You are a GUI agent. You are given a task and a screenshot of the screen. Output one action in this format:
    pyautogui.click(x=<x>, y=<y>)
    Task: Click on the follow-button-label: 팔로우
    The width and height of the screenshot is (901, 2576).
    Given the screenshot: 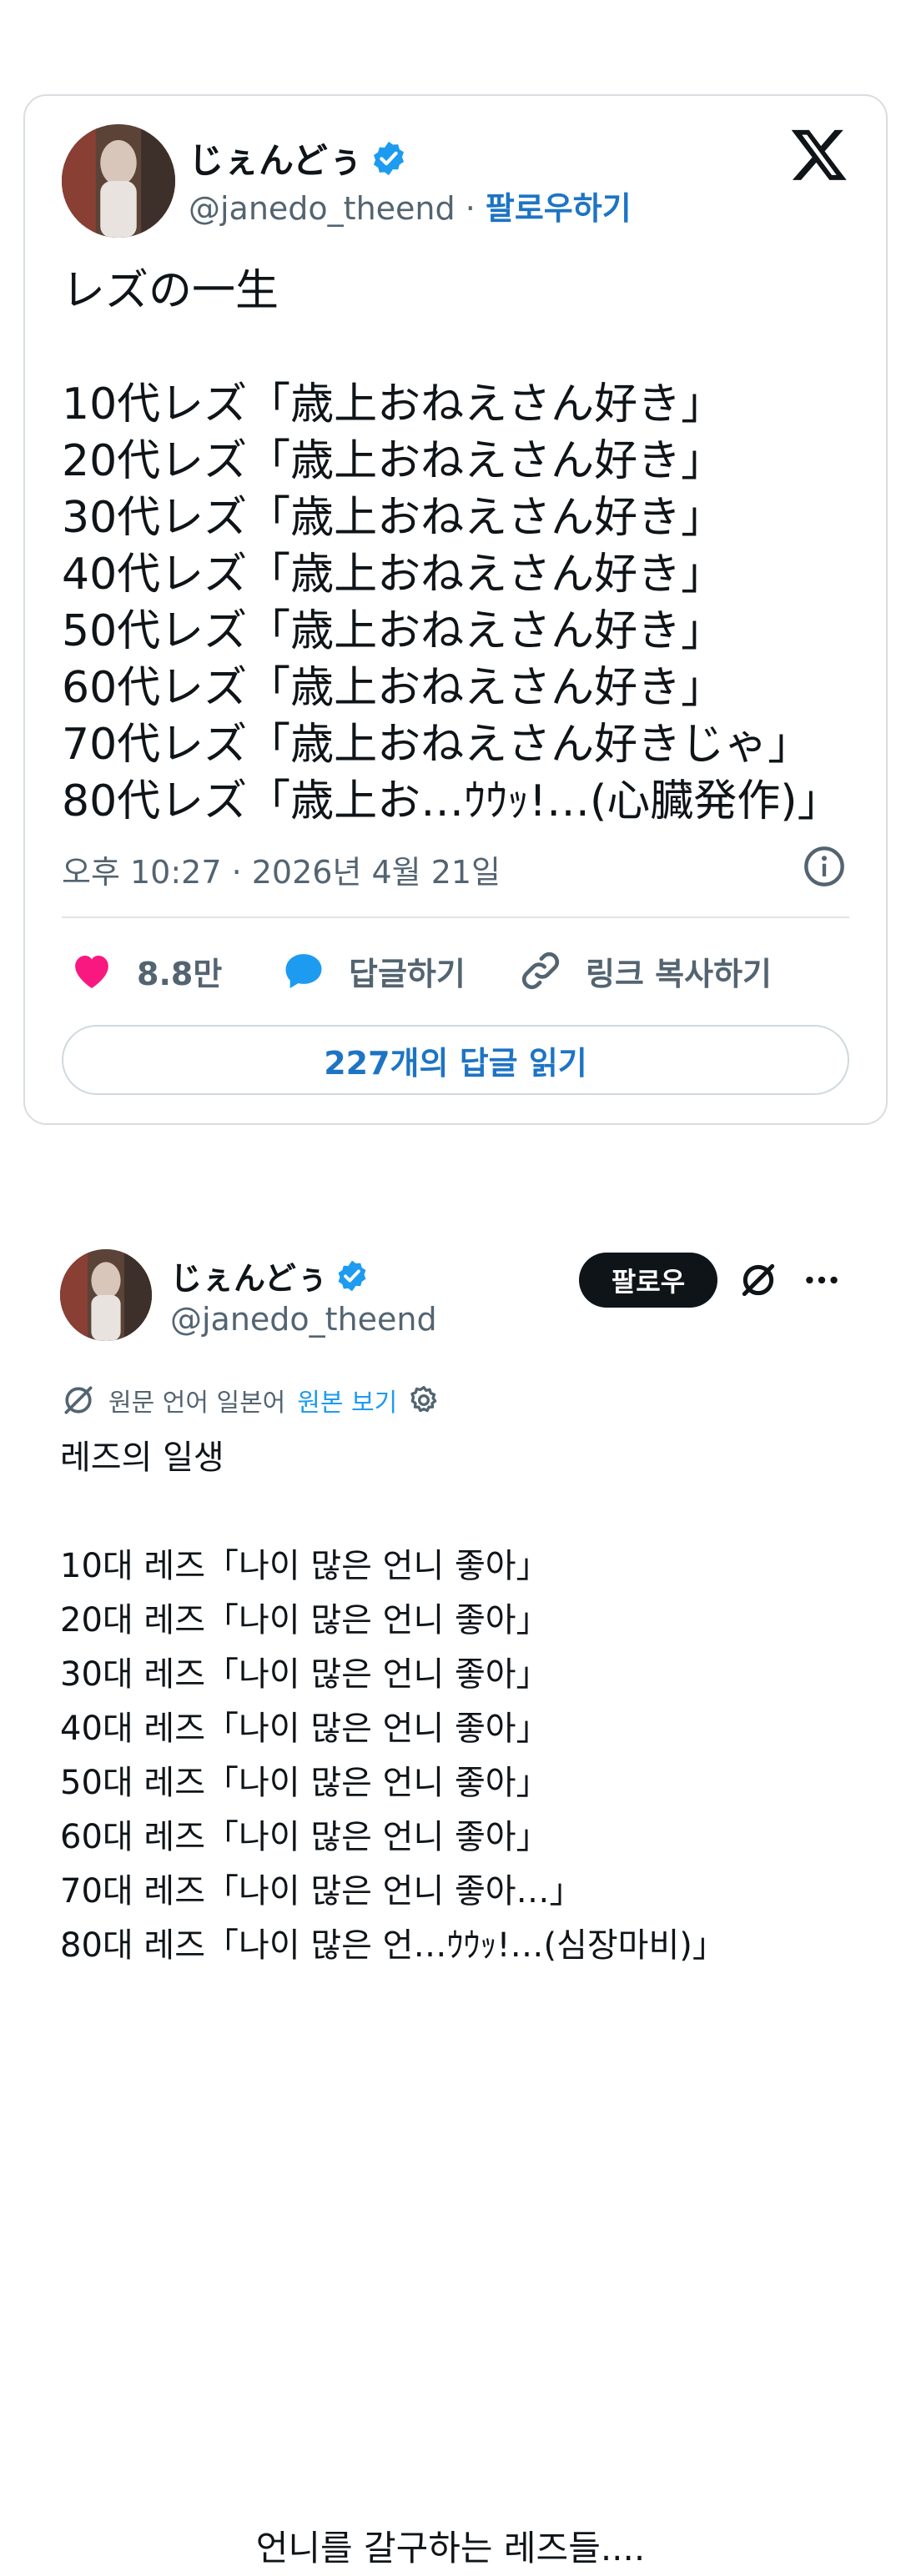 What is the action you would take?
    pyautogui.click(x=648, y=1282)
    